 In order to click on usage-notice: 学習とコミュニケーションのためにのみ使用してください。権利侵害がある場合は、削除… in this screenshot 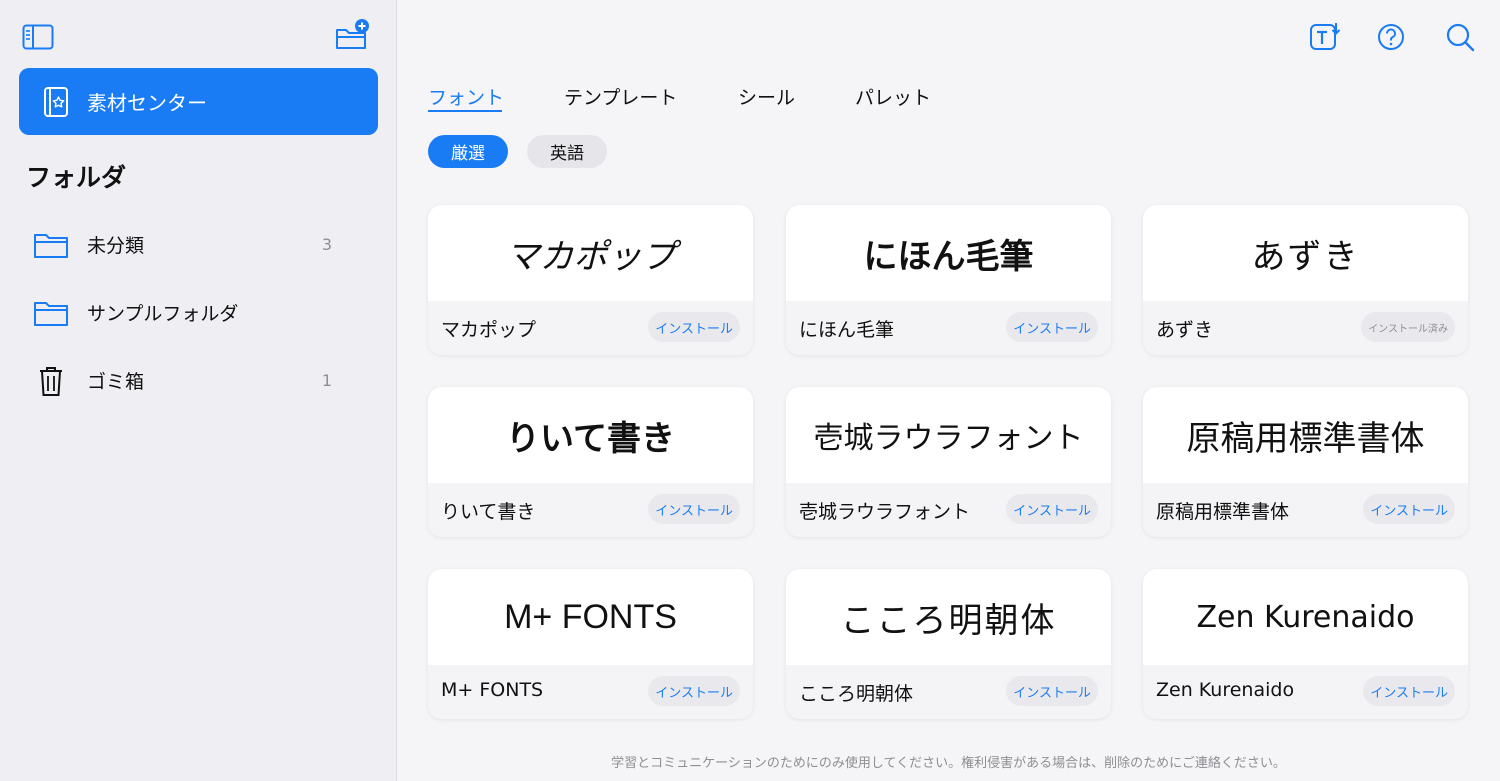, I will do `click(948, 763)`.